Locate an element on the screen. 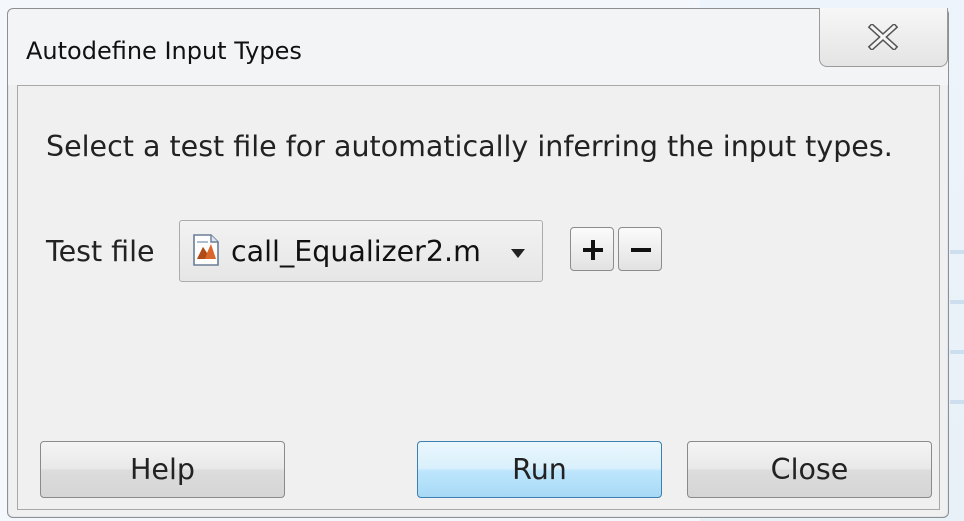 The width and height of the screenshot is (964, 521). window-close-button is located at coordinates (883, 37).